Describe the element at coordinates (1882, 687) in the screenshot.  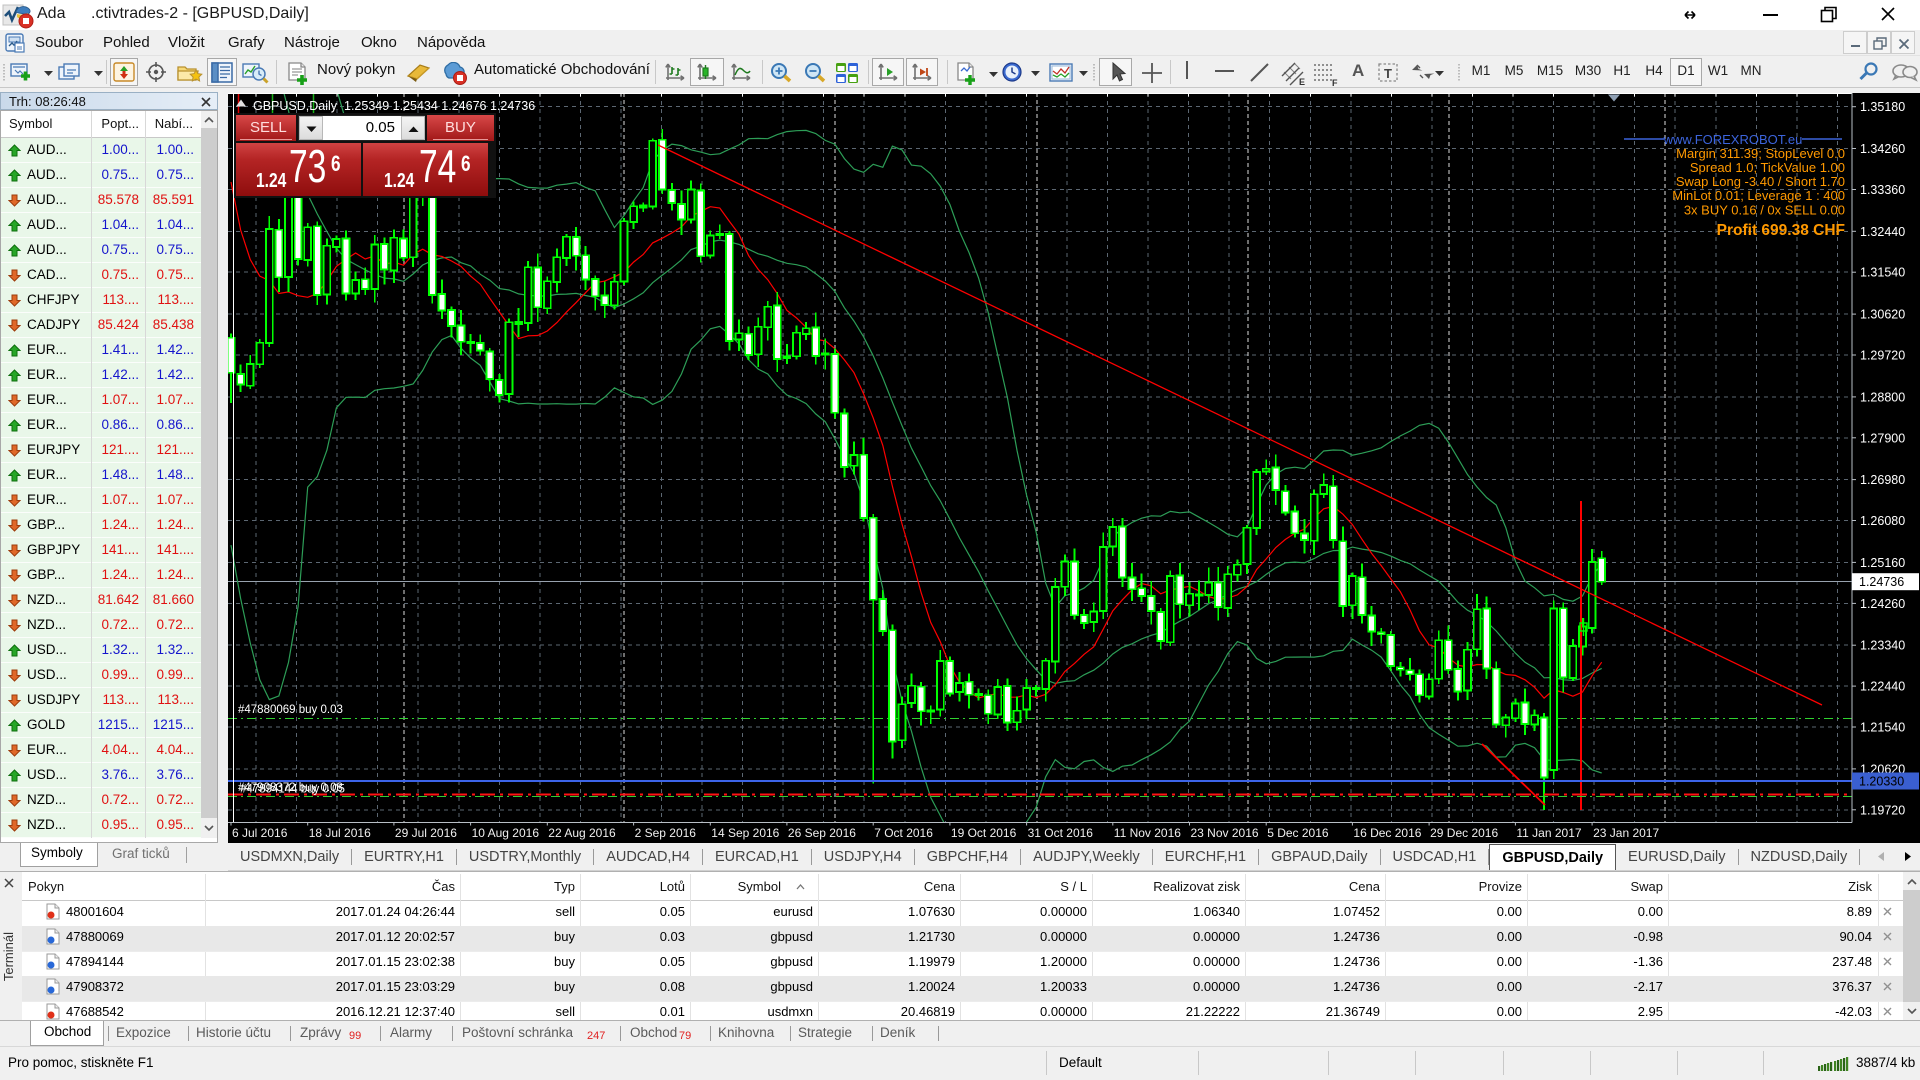
I see `svg-text: 1.22440` at that location.